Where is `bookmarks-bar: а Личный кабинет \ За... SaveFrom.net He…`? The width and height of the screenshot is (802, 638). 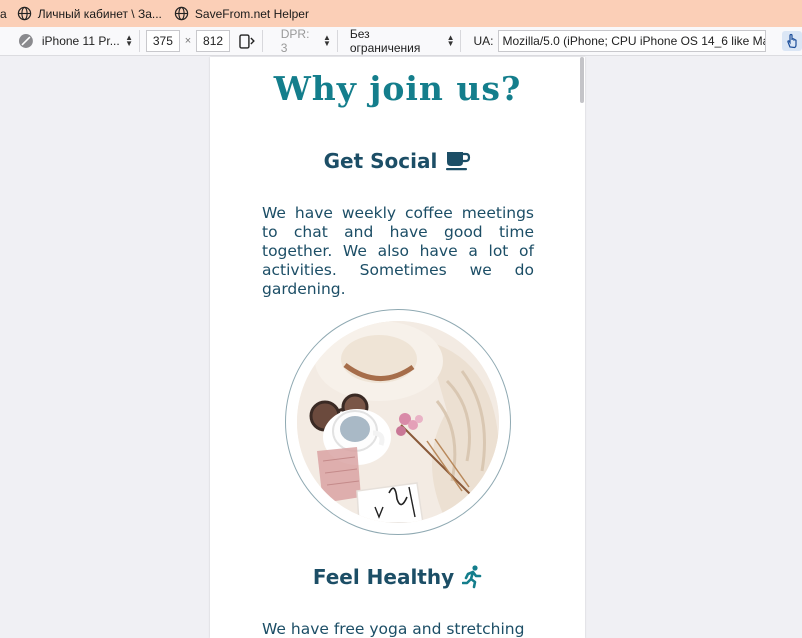 bookmarks-bar: а Личный кабинет \ За... SaveFrom.net He… is located at coordinates (401, 13).